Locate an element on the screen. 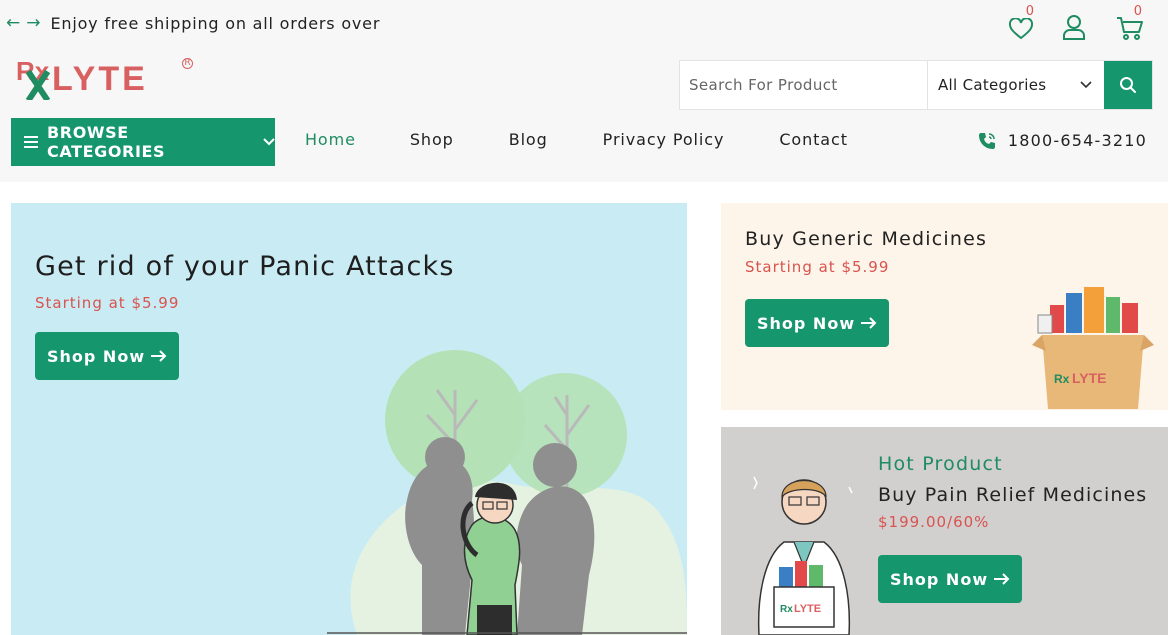  phone-icon is located at coordinates (986, 140).